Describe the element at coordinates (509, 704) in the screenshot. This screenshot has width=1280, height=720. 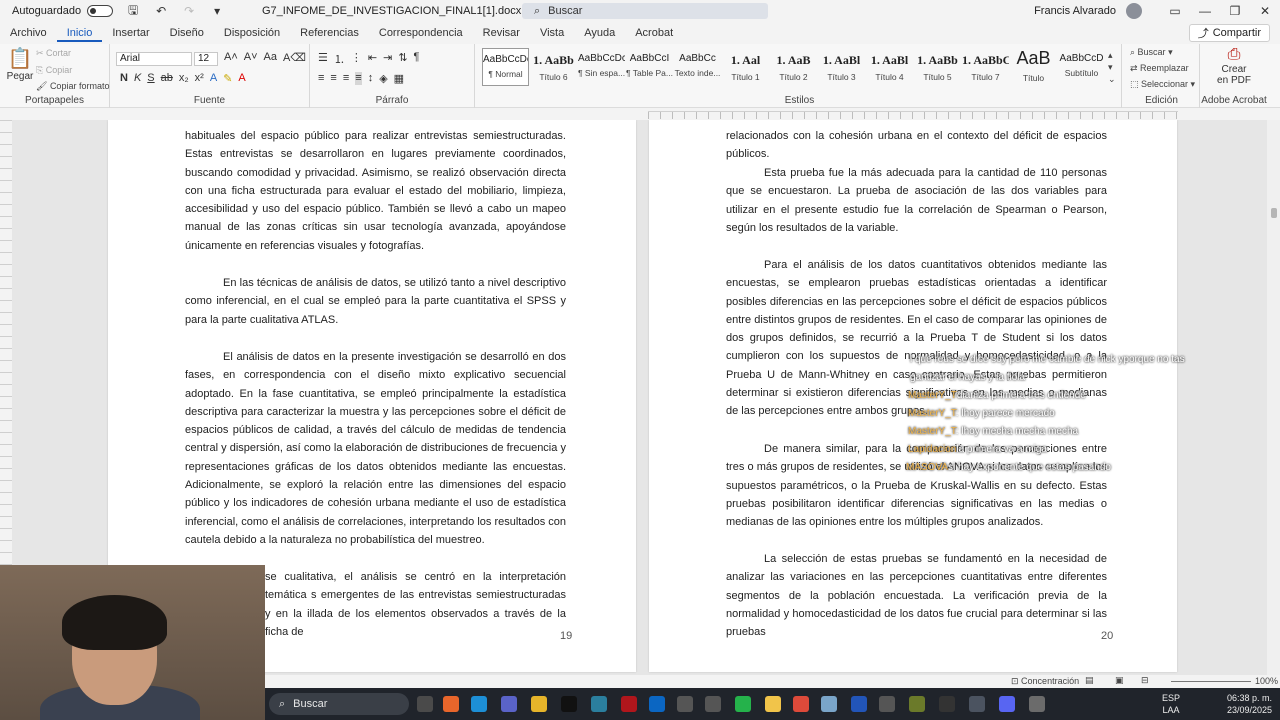
I see `teams-icon` at that location.